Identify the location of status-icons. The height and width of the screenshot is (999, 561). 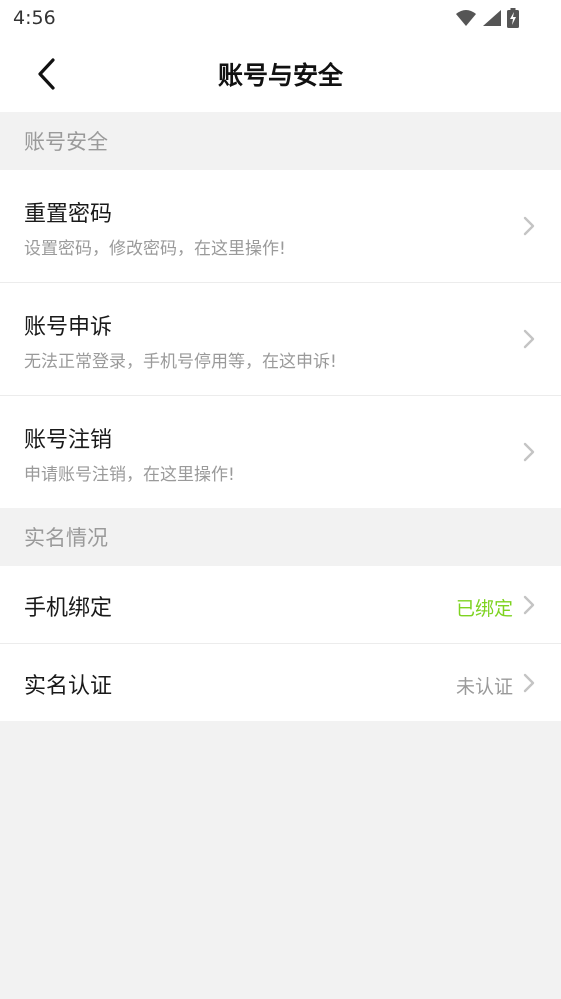
(487, 18).